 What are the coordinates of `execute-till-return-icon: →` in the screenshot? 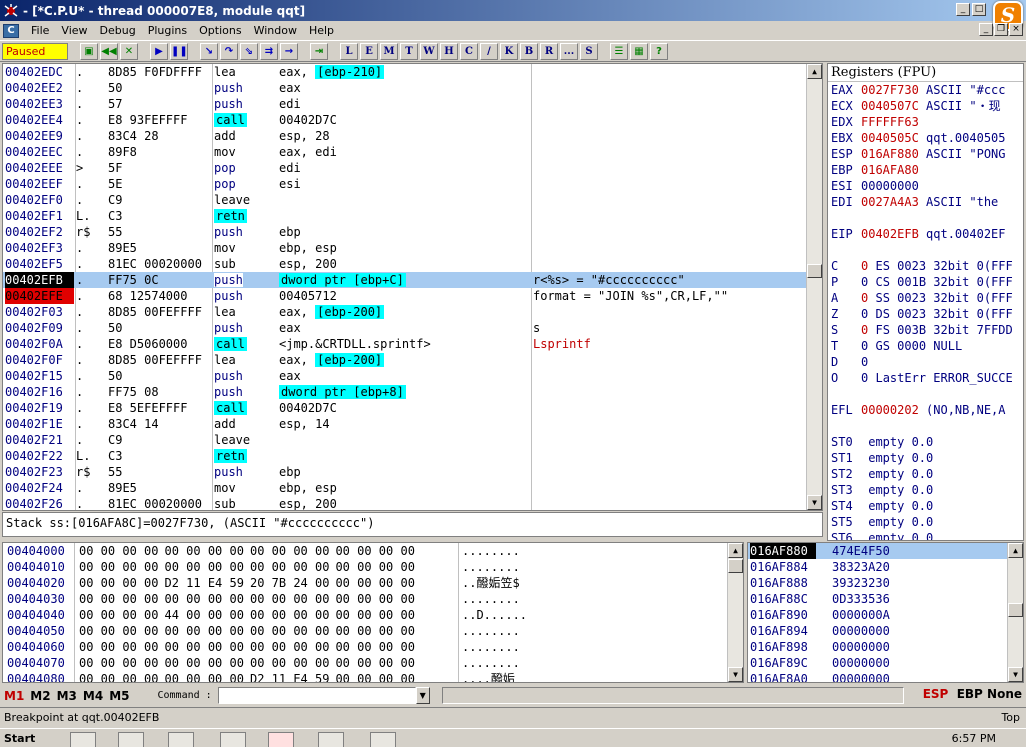 It's located at (289, 51).